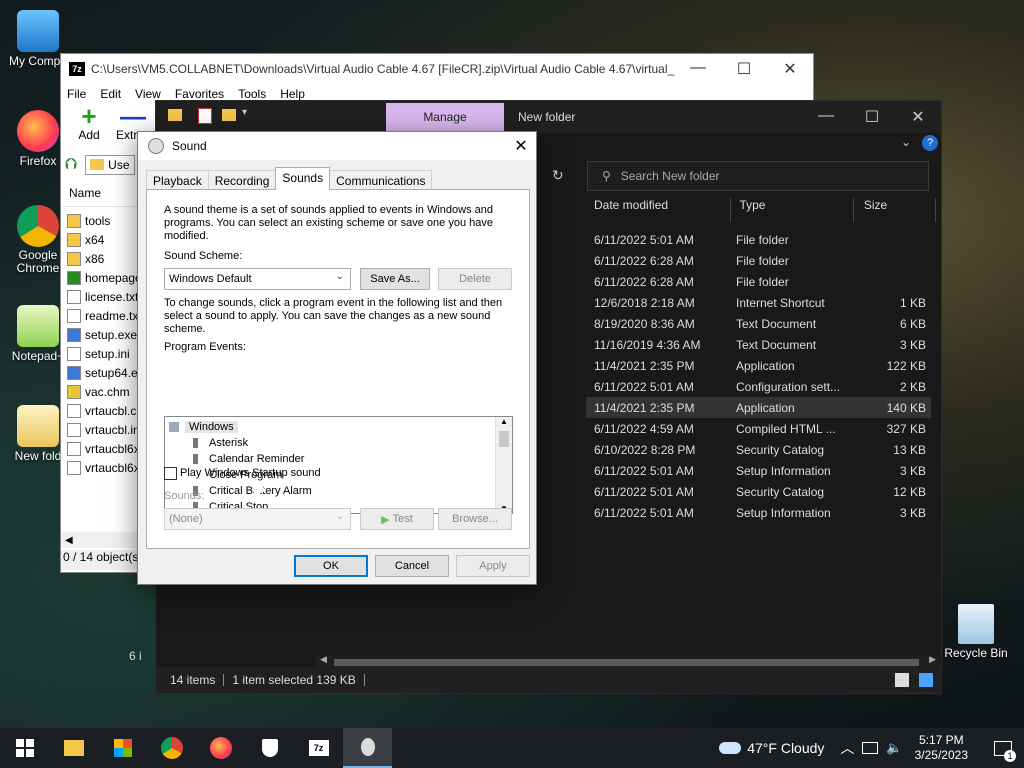 The width and height of the screenshot is (1024, 768). What do you see at coordinates (99, 353) in the screenshot?
I see `file-list-item: setup.ini` at bounding box center [99, 353].